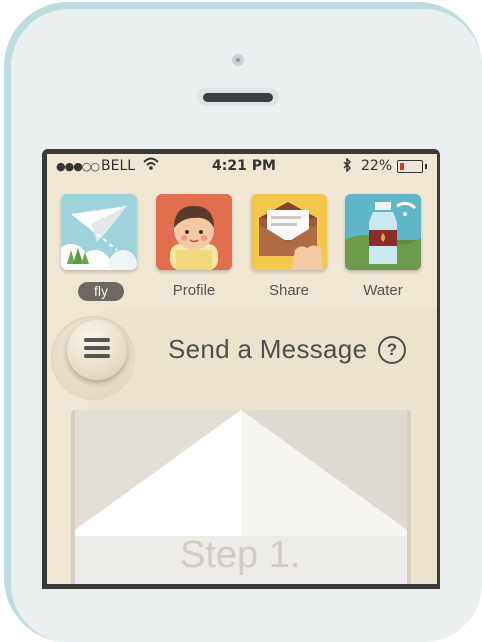 This screenshot has height=642, width=482. Describe the element at coordinates (377, 166) in the screenshot. I see `battery-percentage: 22%` at that location.